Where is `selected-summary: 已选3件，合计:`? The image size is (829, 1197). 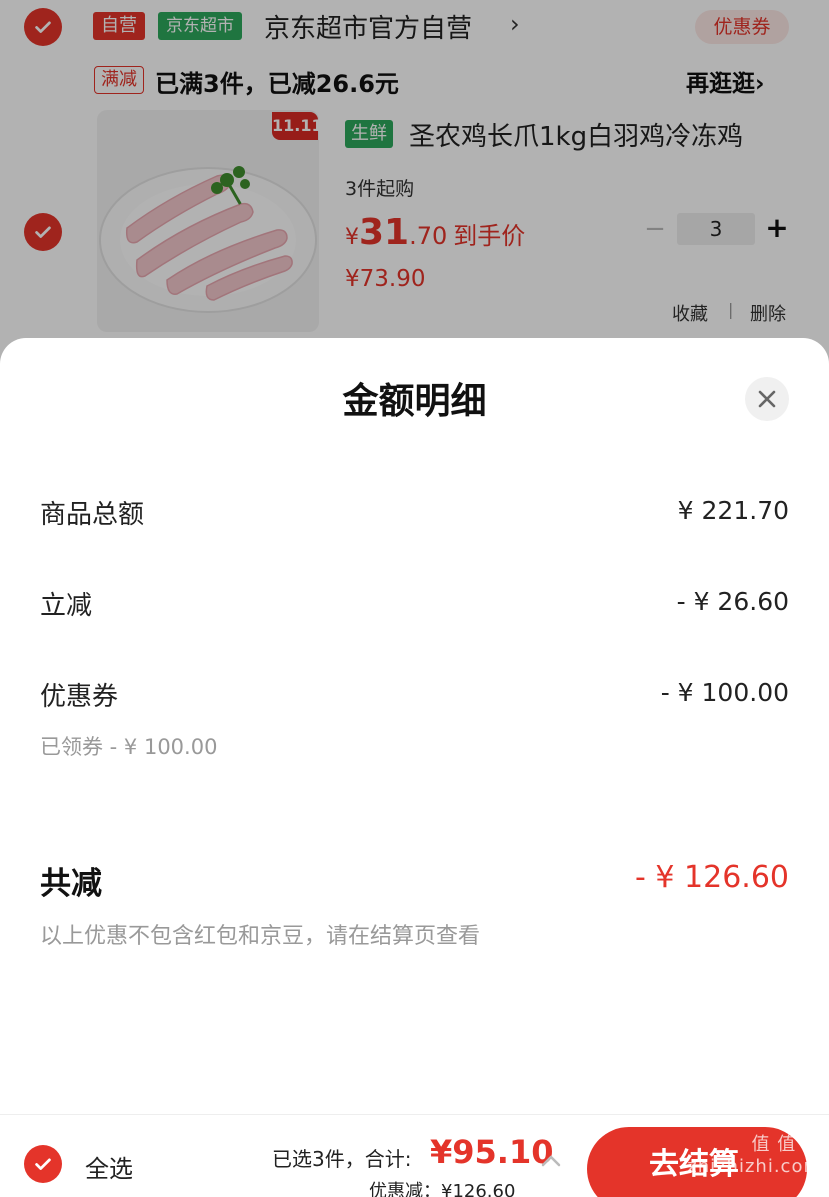 selected-summary: 已选3件，合计: is located at coordinates (342, 1159).